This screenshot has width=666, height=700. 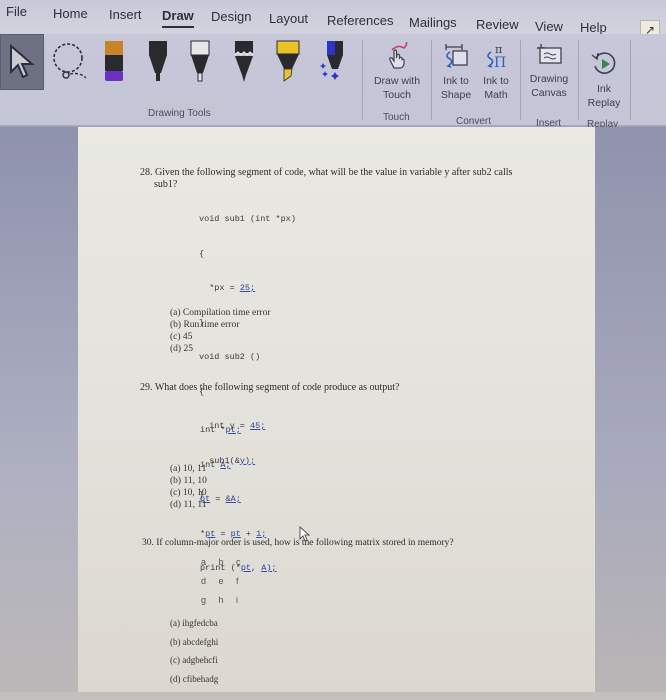 I want to click on tab-review: Review, so click(x=497, y=24).